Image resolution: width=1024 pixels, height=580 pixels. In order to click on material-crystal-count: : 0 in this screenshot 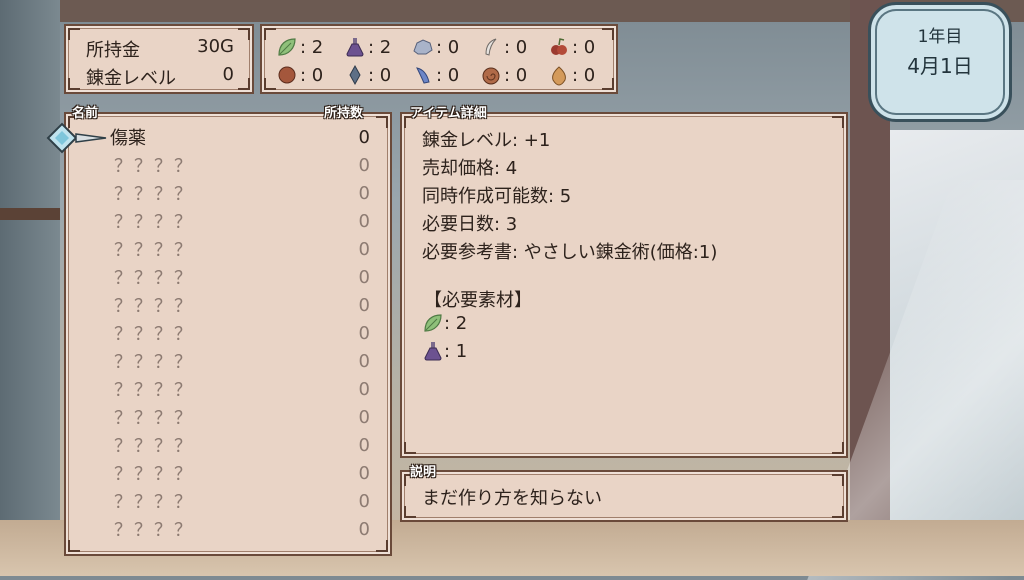, I will do `click(380, 75)`.